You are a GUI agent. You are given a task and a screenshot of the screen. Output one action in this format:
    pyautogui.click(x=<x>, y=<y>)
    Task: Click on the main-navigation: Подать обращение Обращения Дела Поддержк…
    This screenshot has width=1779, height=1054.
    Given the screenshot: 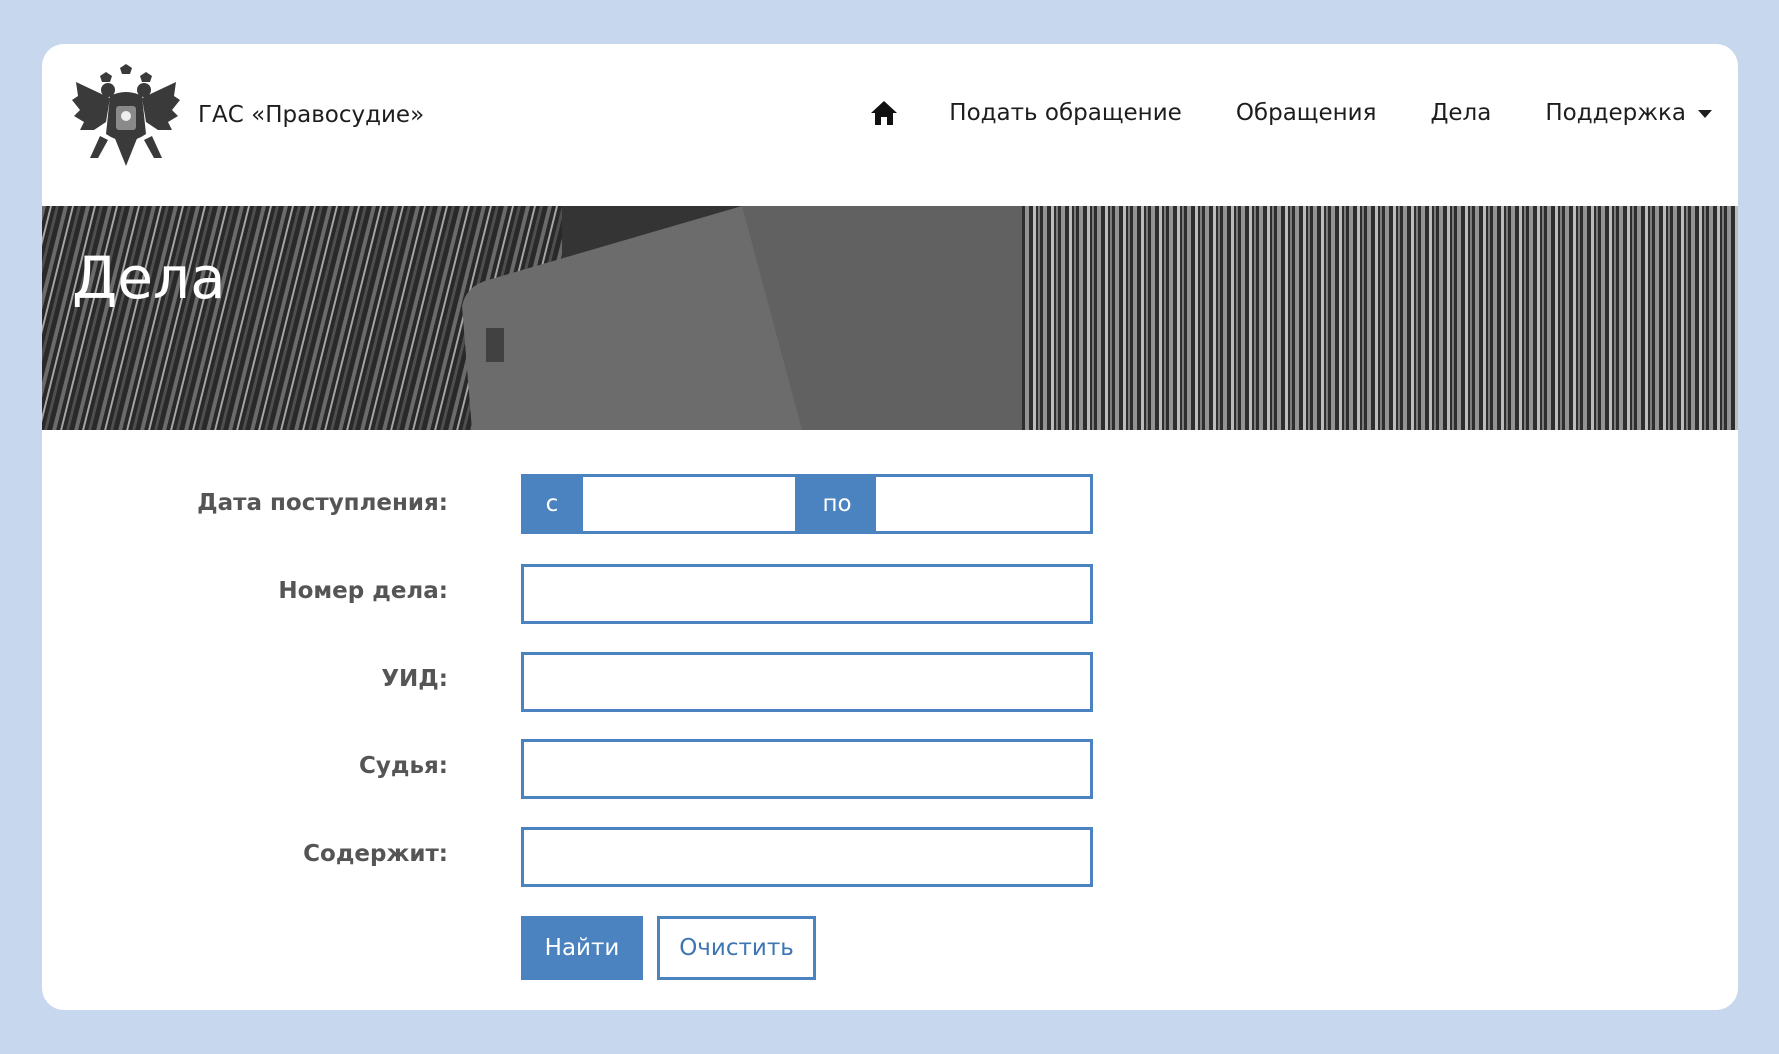 What is the action you would take?
    pyautogui.click(x=1290, y=113)
    